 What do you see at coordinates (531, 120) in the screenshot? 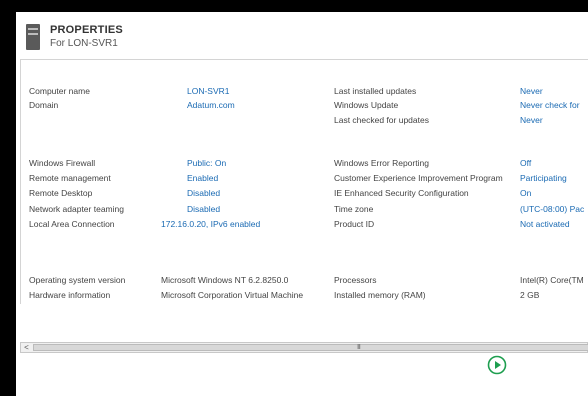
I see `last-checked-updates-link: Never` at bounding box center [531, 120].